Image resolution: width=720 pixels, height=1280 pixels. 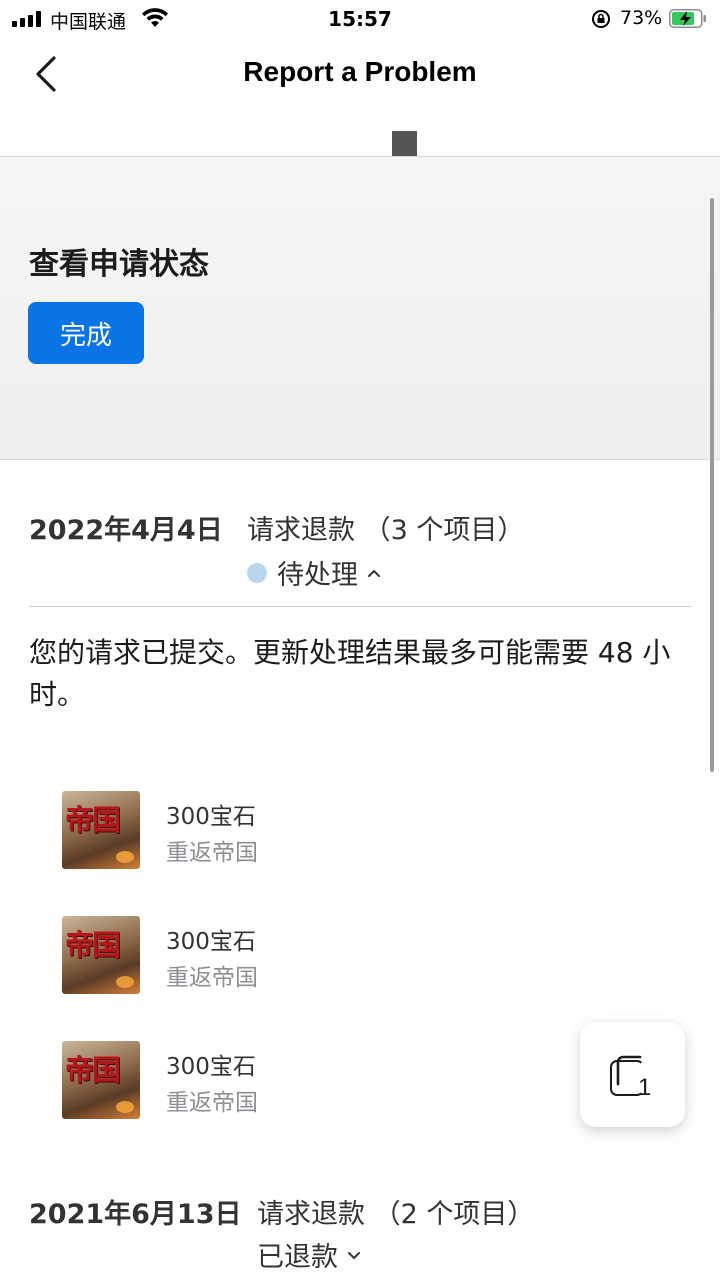 What do you see at coordinates (360, 71) in the screenshot?
I see `page-title: Report a Problem` at bounding box center [360, 71].